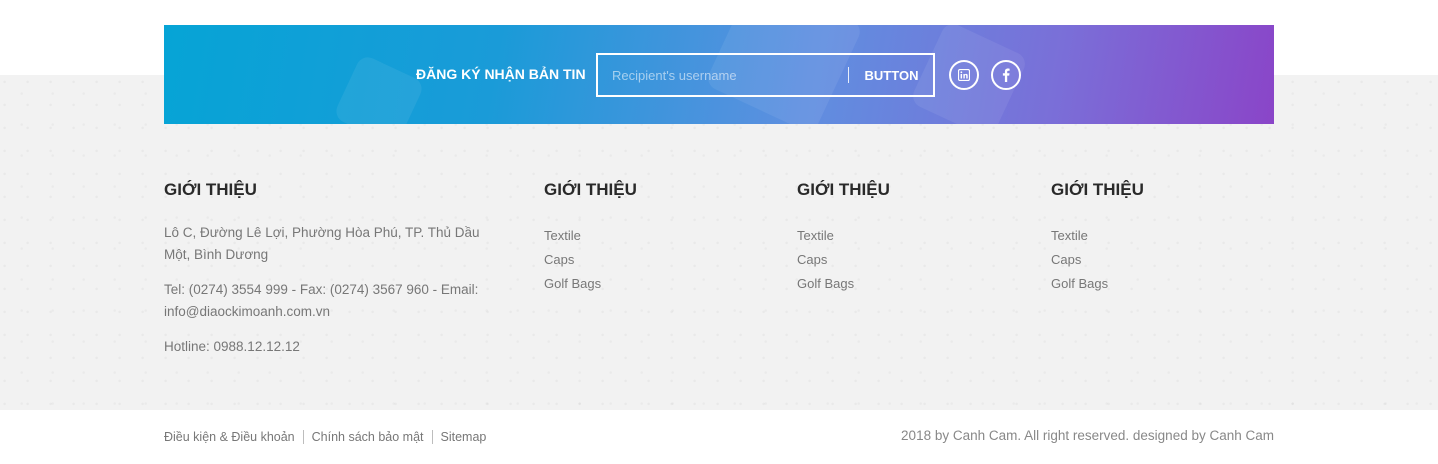  Describe the element at coordinates (723, 75) in the screenshot. I see `newsletter-email-input` at that location.